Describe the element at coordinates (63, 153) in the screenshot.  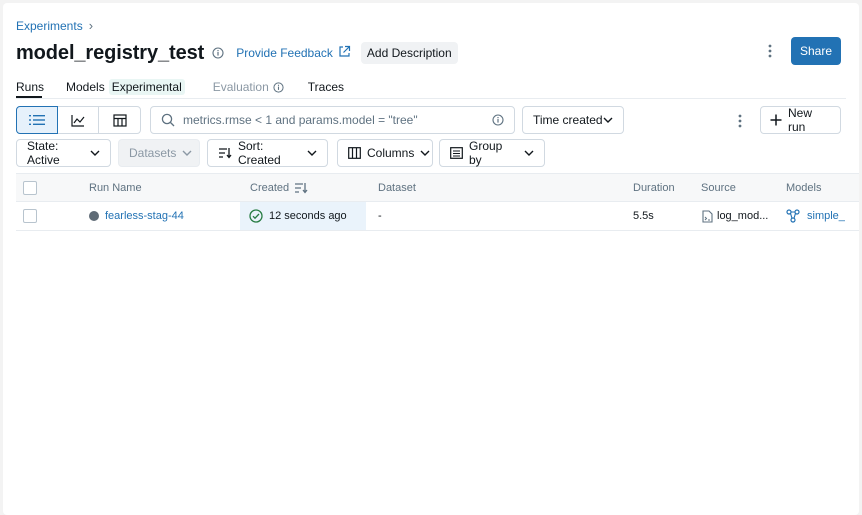
I see `state-filter-dropdown: State: Active` at that location.